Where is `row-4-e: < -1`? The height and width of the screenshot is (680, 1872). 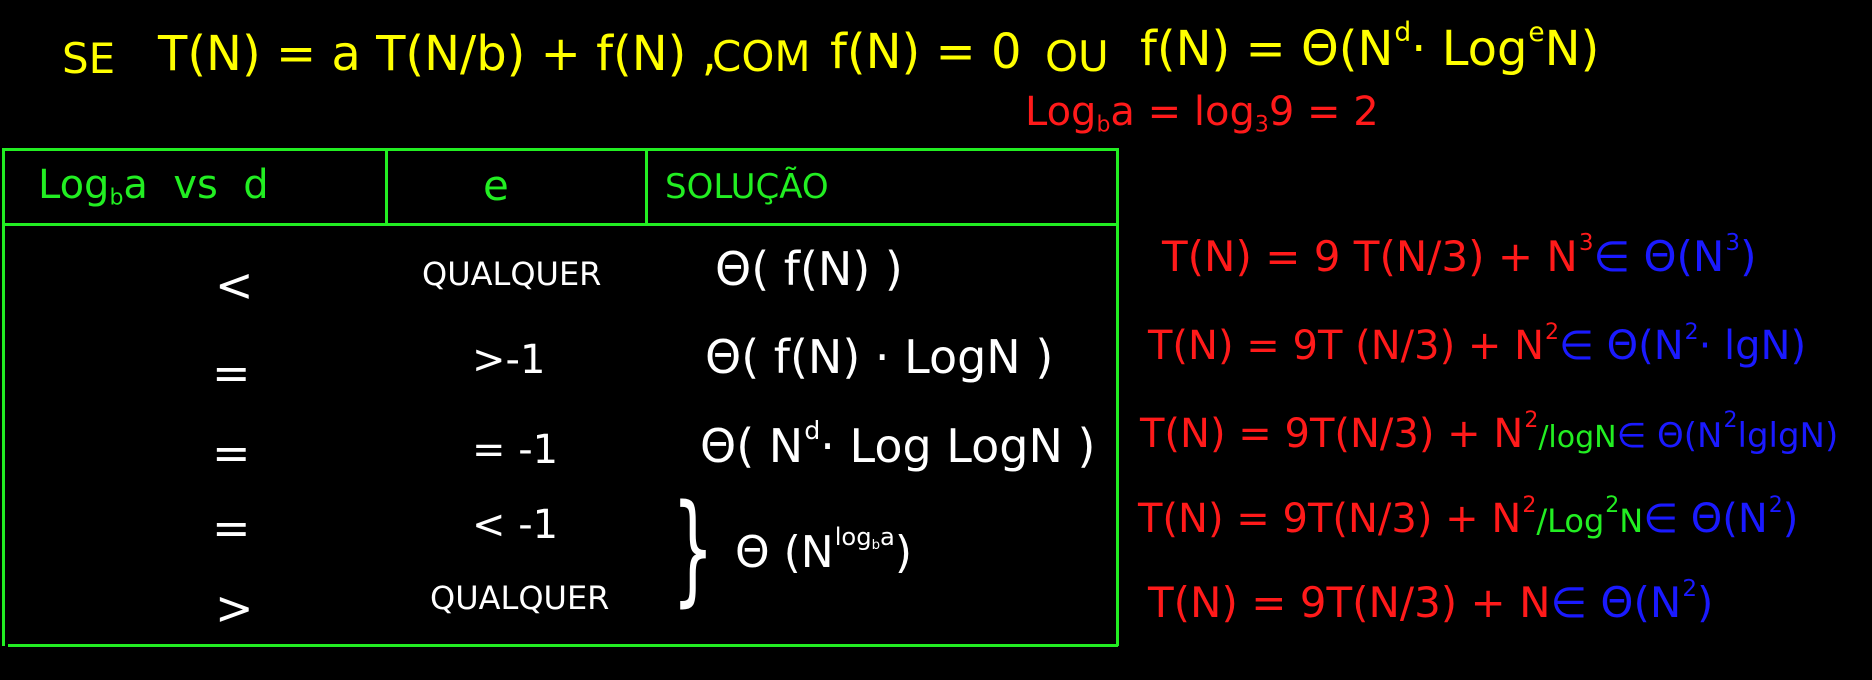
row-4-e: < -1 is located at coordinates (515, 525).